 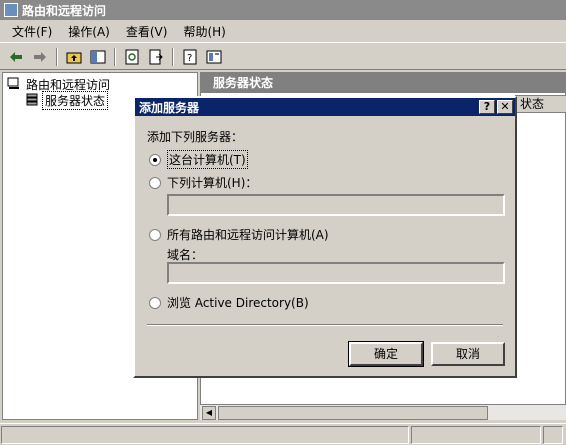 What do you see at coordinates (207, 159) in the screenshot?
I see `radio-this-computer-label: 这台计算机(T)` at bounding box center [207, 159].